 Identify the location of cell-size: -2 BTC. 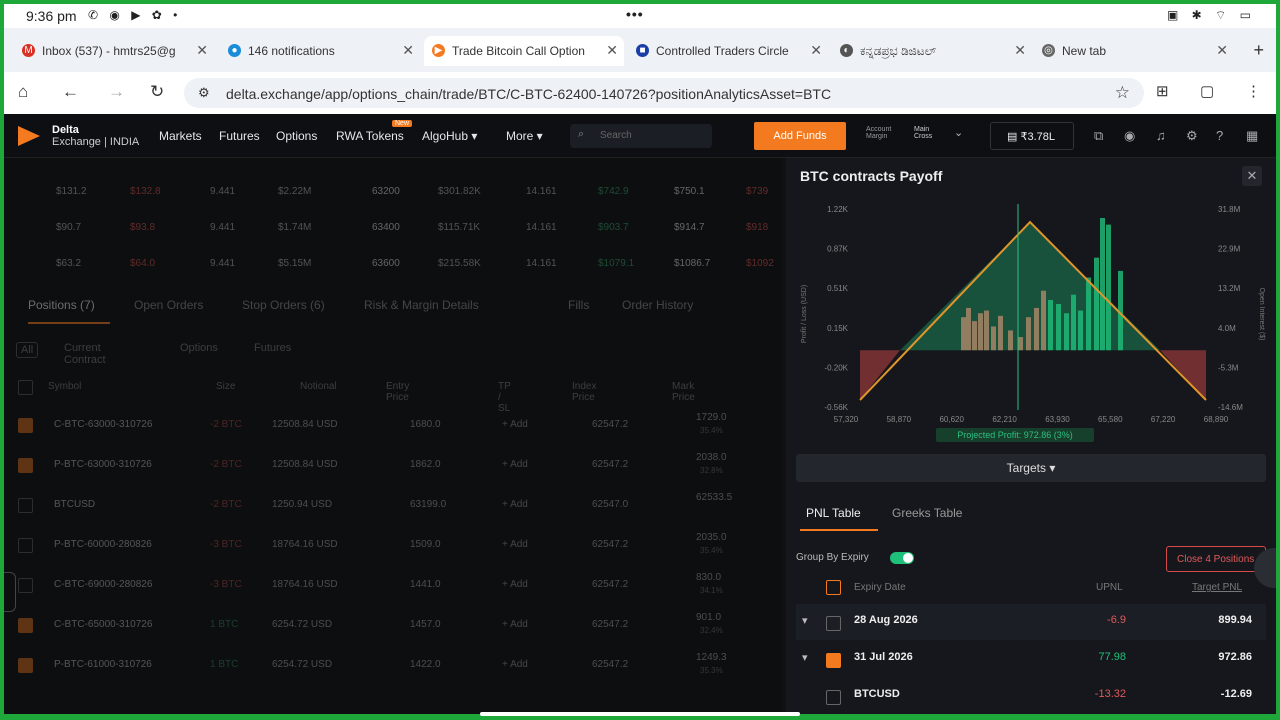
(226, 424).